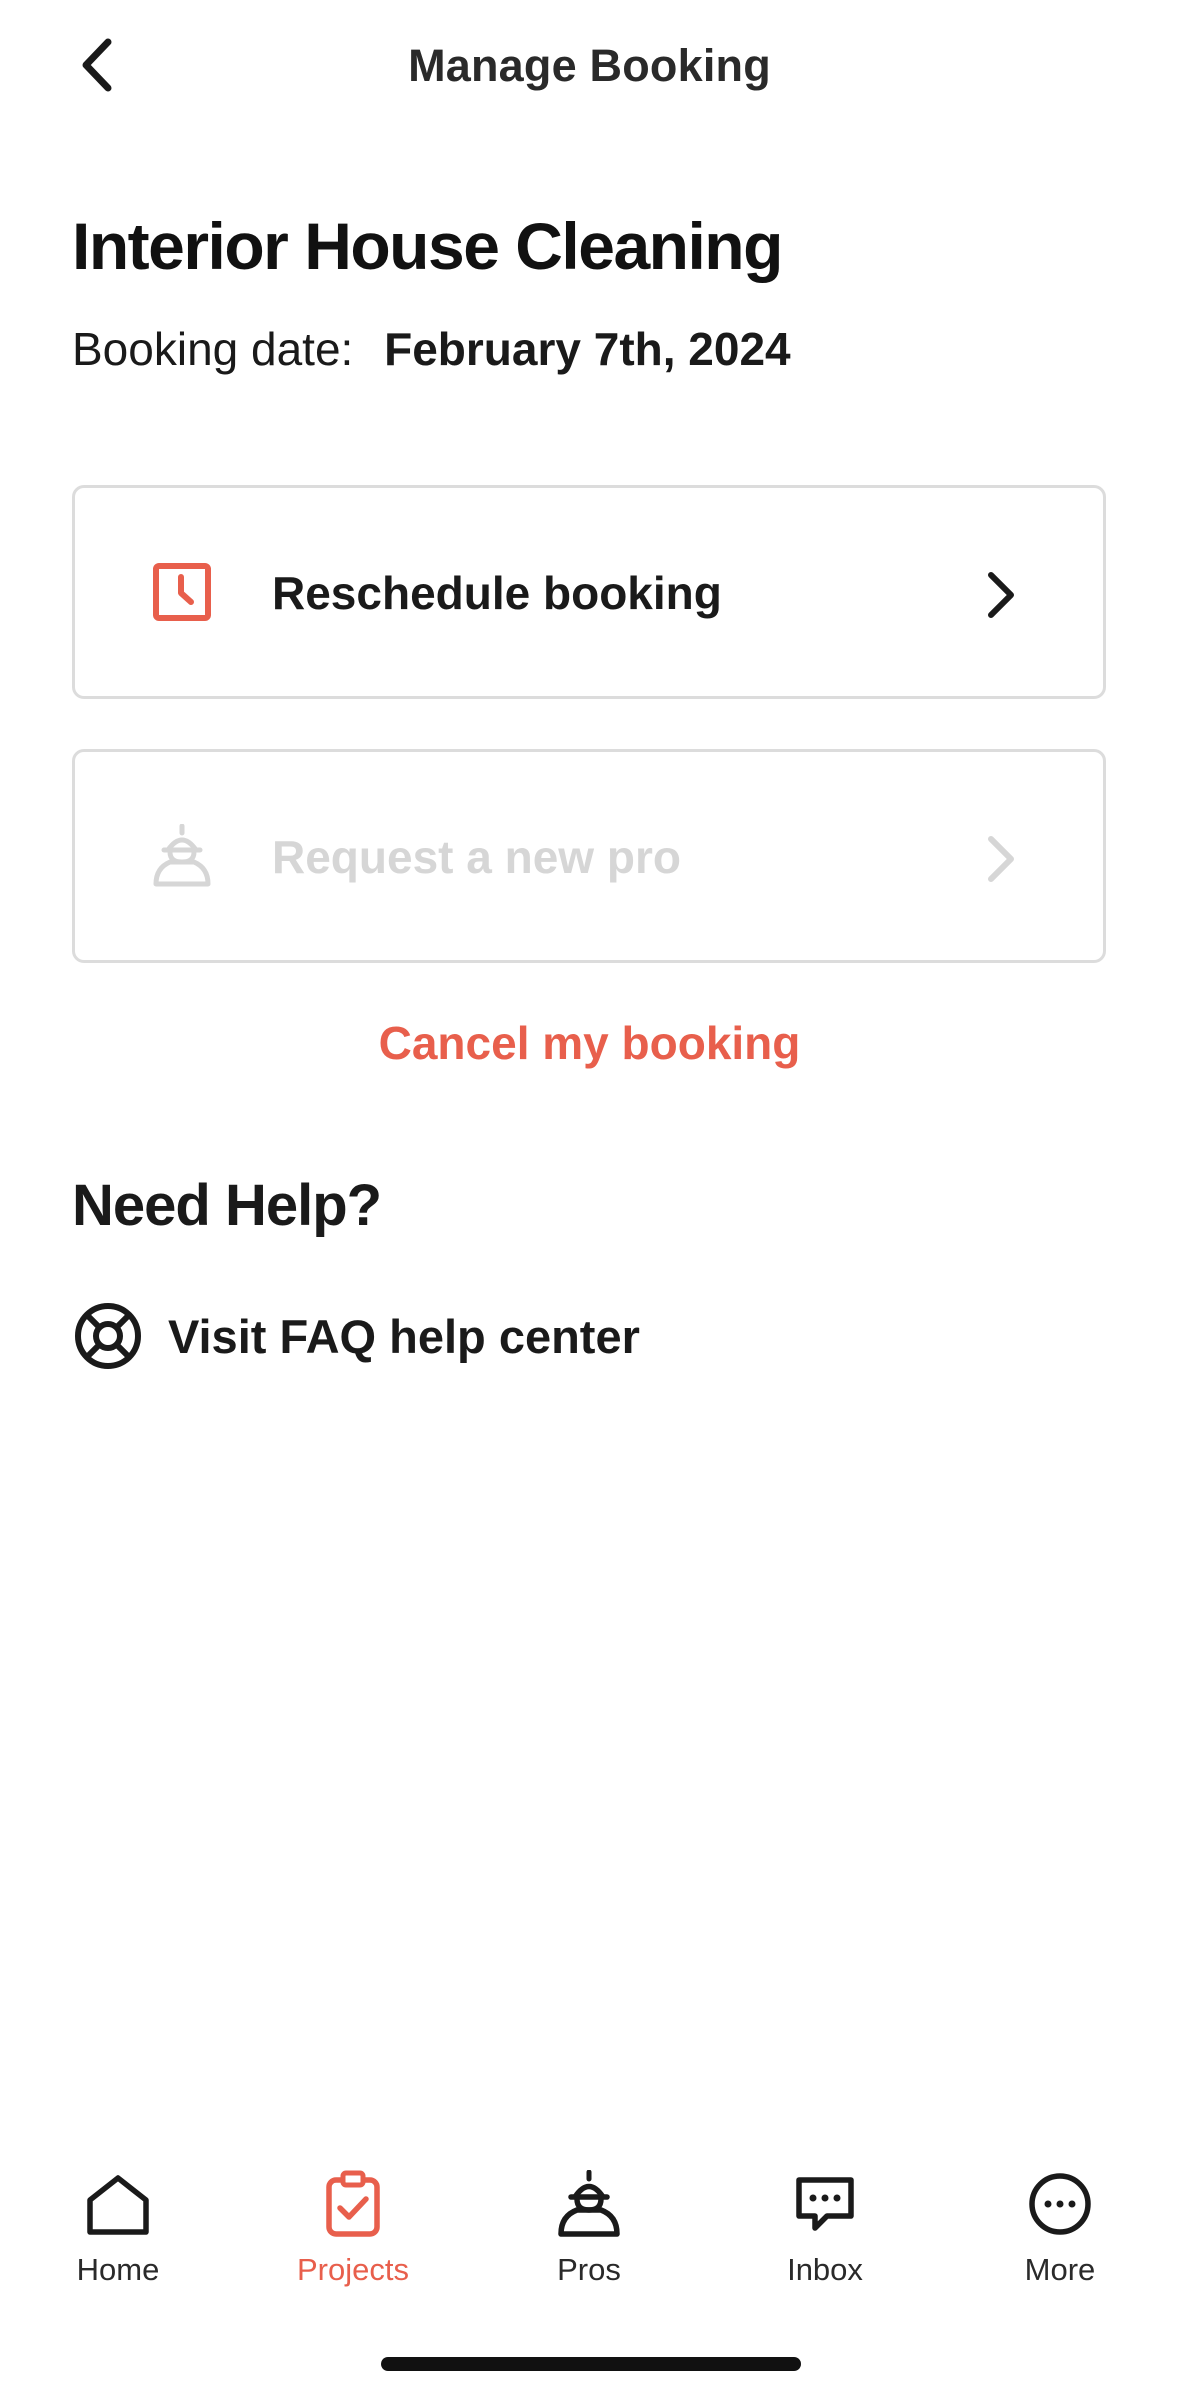  I want to click on home-icon, so click(118, 2205).